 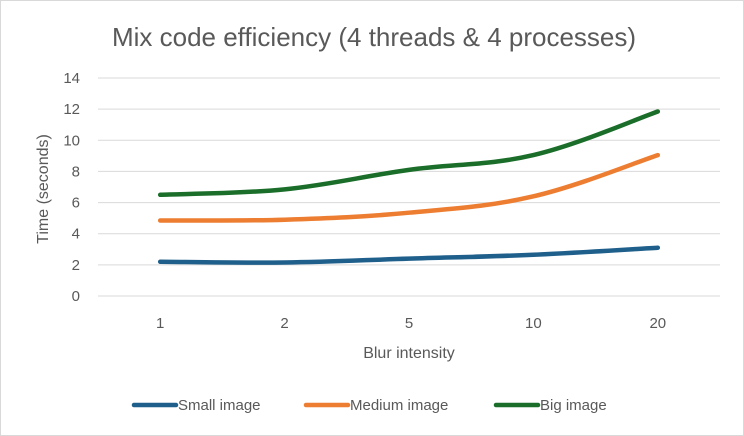 What do you see at coordinates (71, 140) in the screenshot?
I see `y-tick-label: 10` at bounding box center [71, 140].